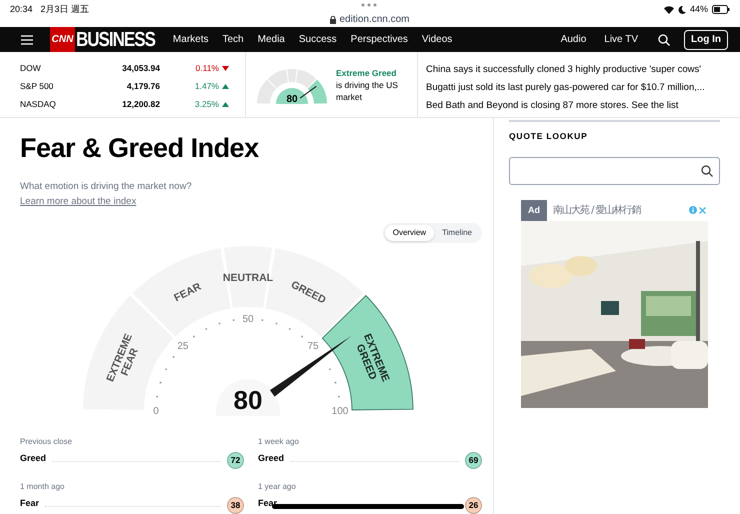 This screenshot has width=740, height=514. What do you see at coordinates (699, 9) in the screenshot?
I see `battery-percent: 44%` at bounding box center [699, 9].